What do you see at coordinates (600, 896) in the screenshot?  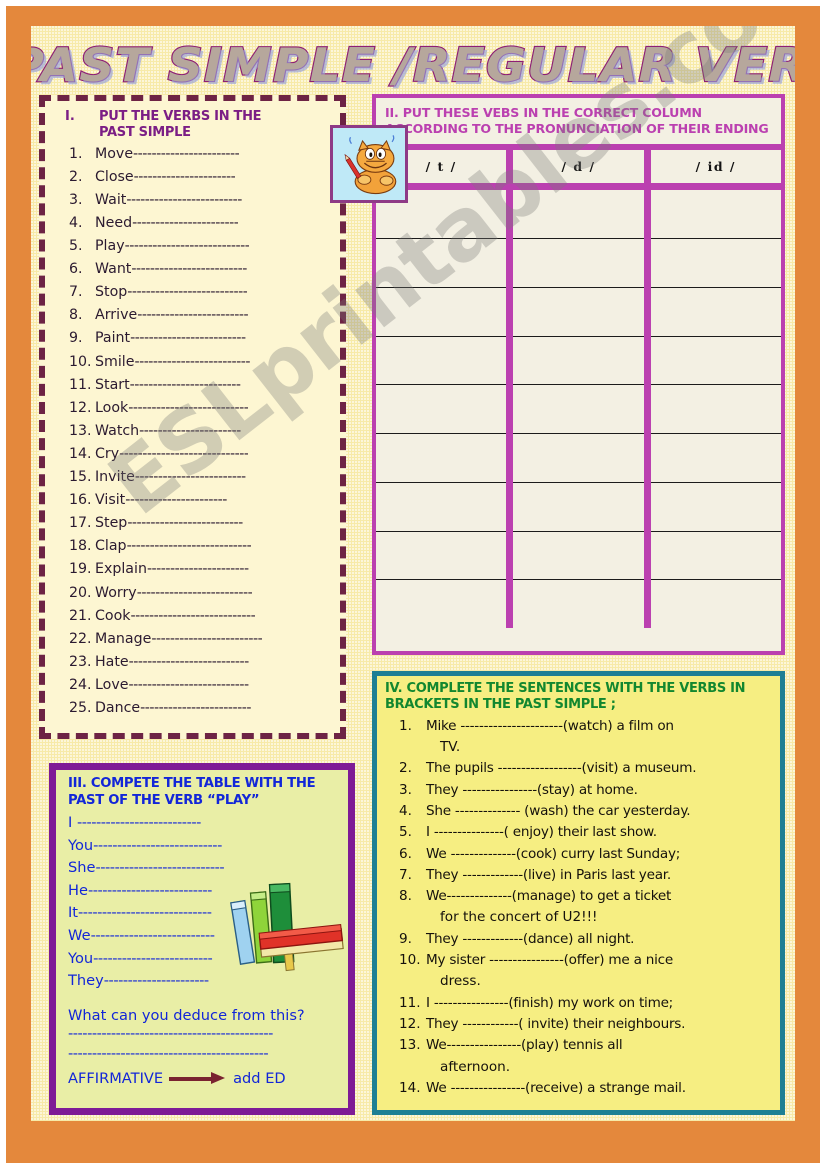 I see `sentence-text: We--------------(manage) to get a ticket` at bounding box center [600, 896].